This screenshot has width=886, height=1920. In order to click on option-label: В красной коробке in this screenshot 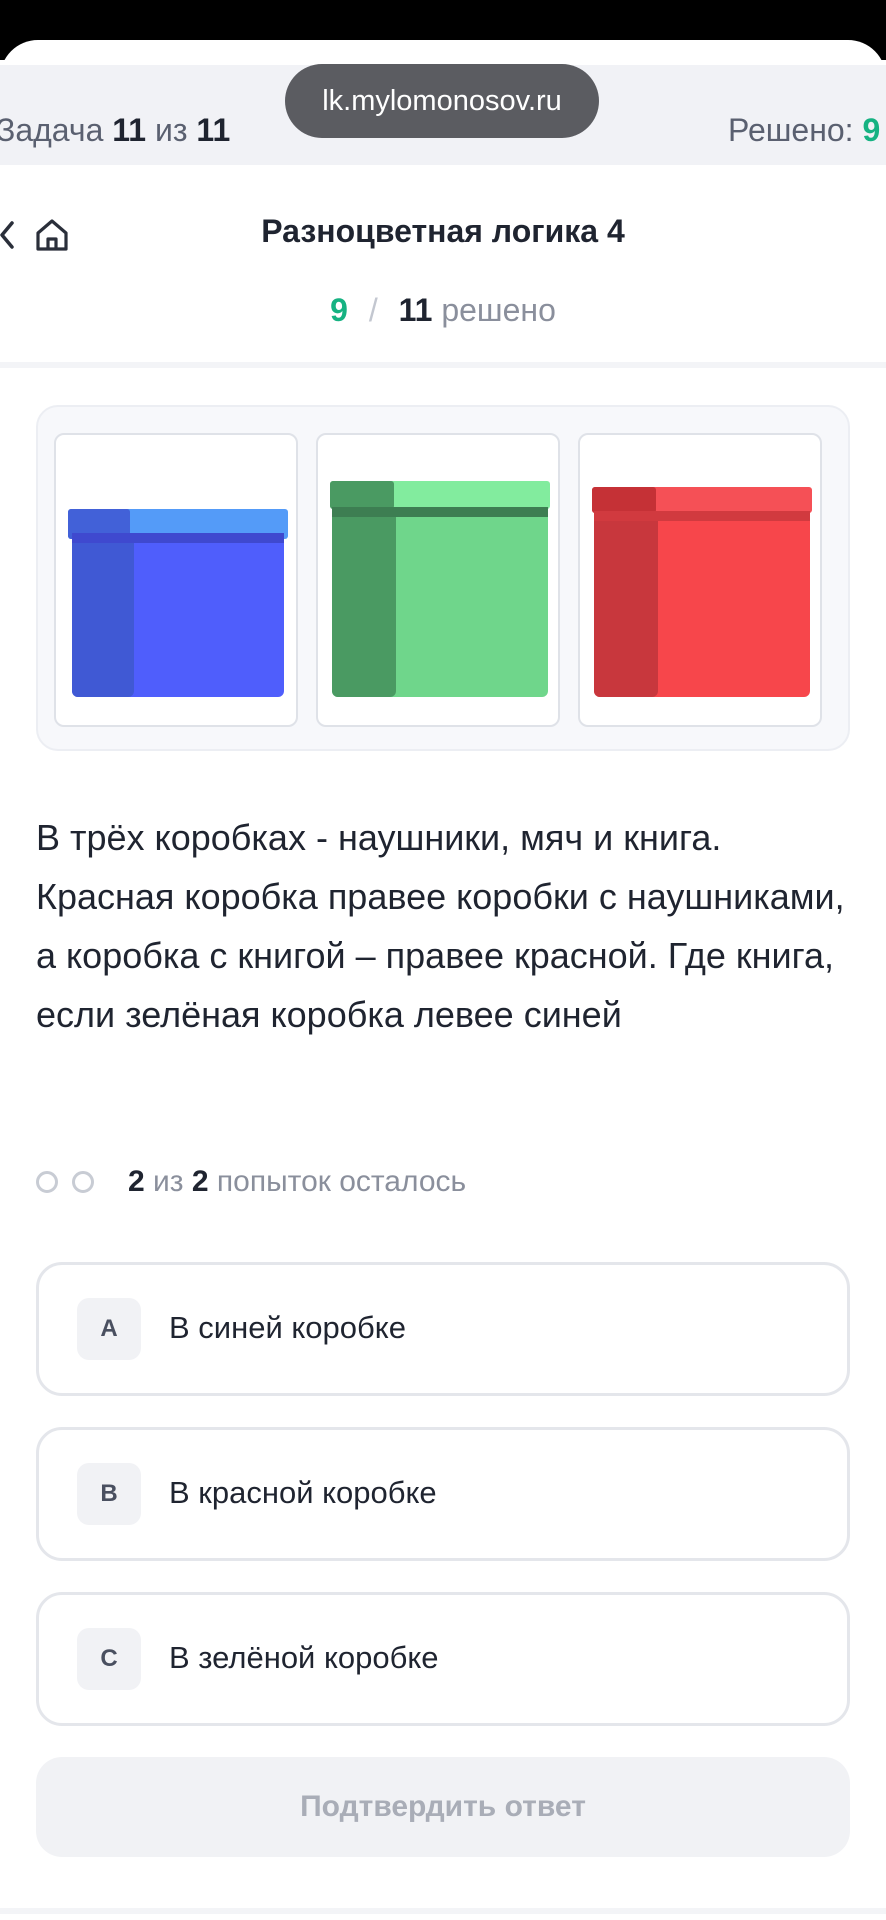, I will do `click(303, 1492)`.